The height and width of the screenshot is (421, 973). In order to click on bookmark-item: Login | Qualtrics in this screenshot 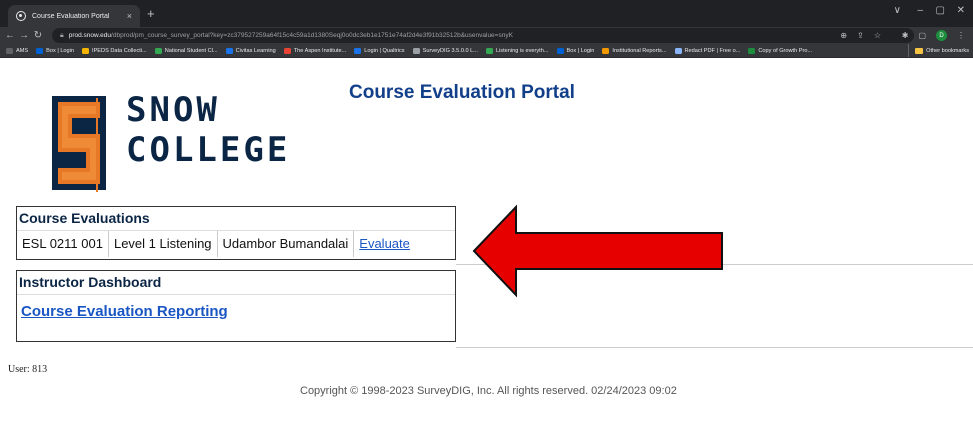, I will do `click(379, 50)`.